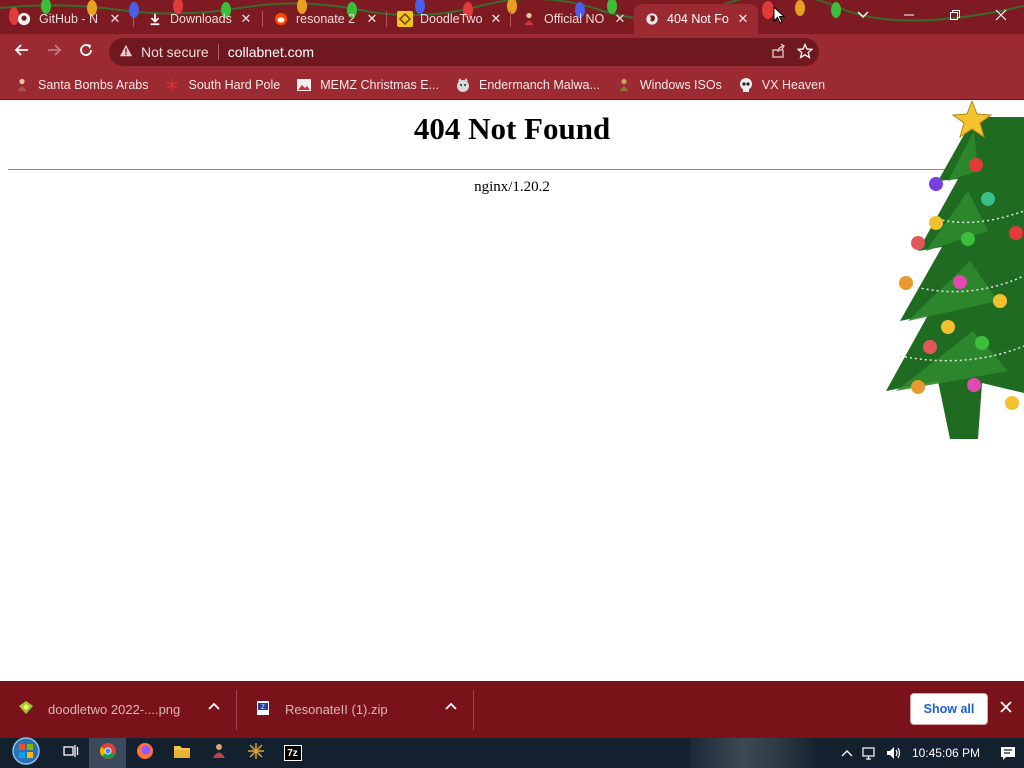 Image resolution: width=1024 pixels, height=768 pixels. I want to click on taskbar-clock: 10:45:06 PM, so click(949, 753).